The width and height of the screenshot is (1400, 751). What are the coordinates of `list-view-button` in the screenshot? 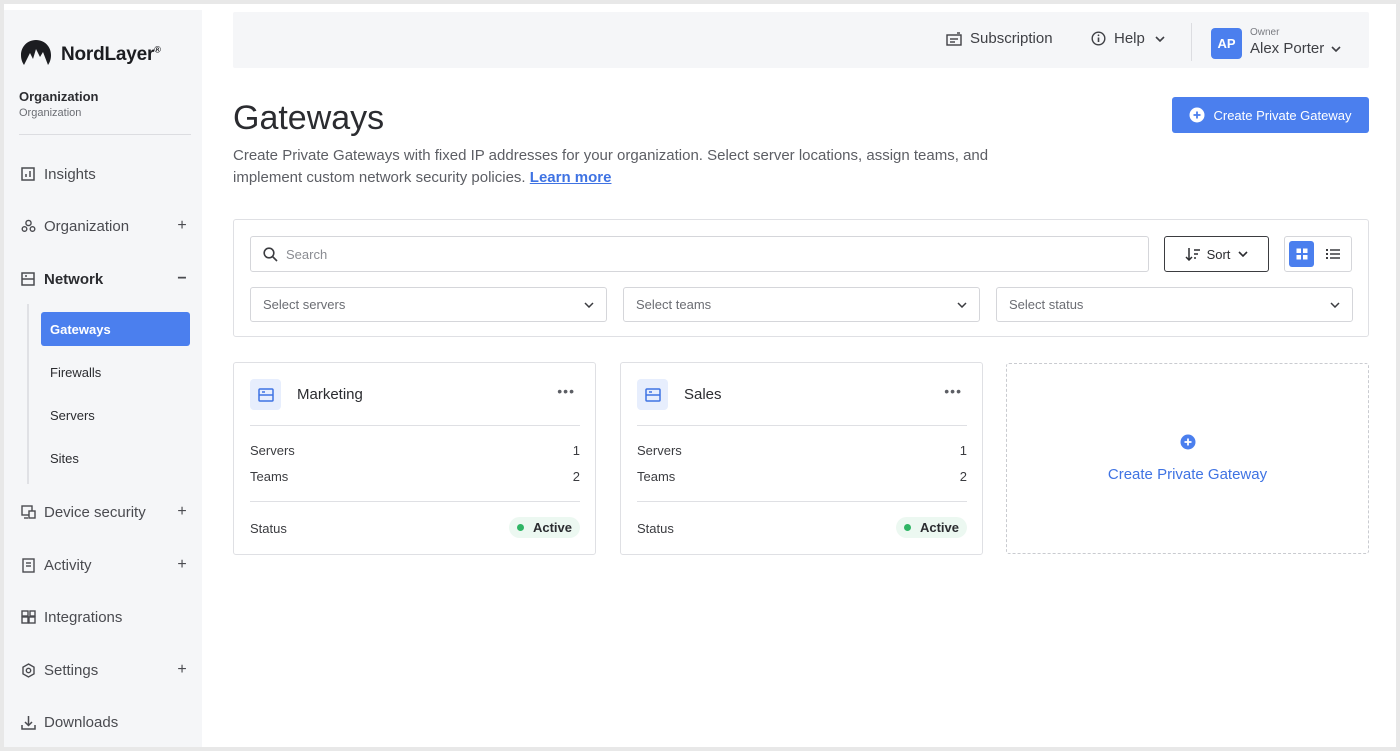 It's located at (1332, 254).